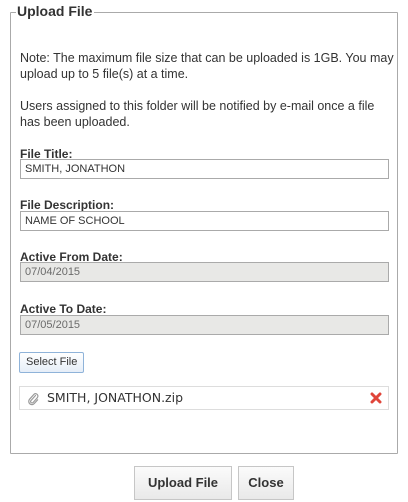  I want to click on paperclip-icon, so click(33, 399).